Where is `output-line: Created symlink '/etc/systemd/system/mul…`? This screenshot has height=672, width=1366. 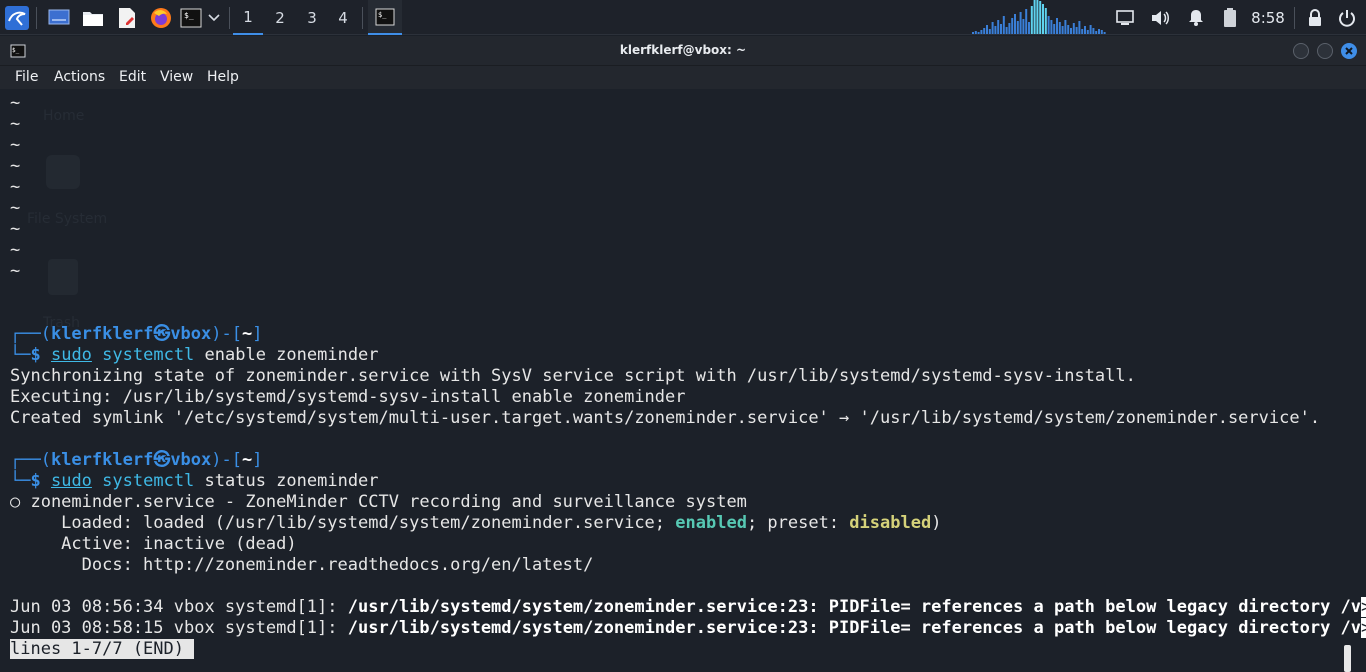
output-line: Created symlink '/etc/systemd/system/mul… is located at coordinates (665, 418).